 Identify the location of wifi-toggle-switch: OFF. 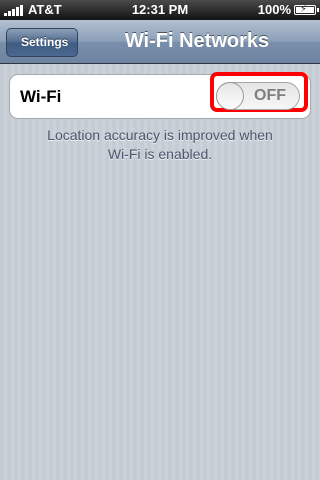
(258, 96).